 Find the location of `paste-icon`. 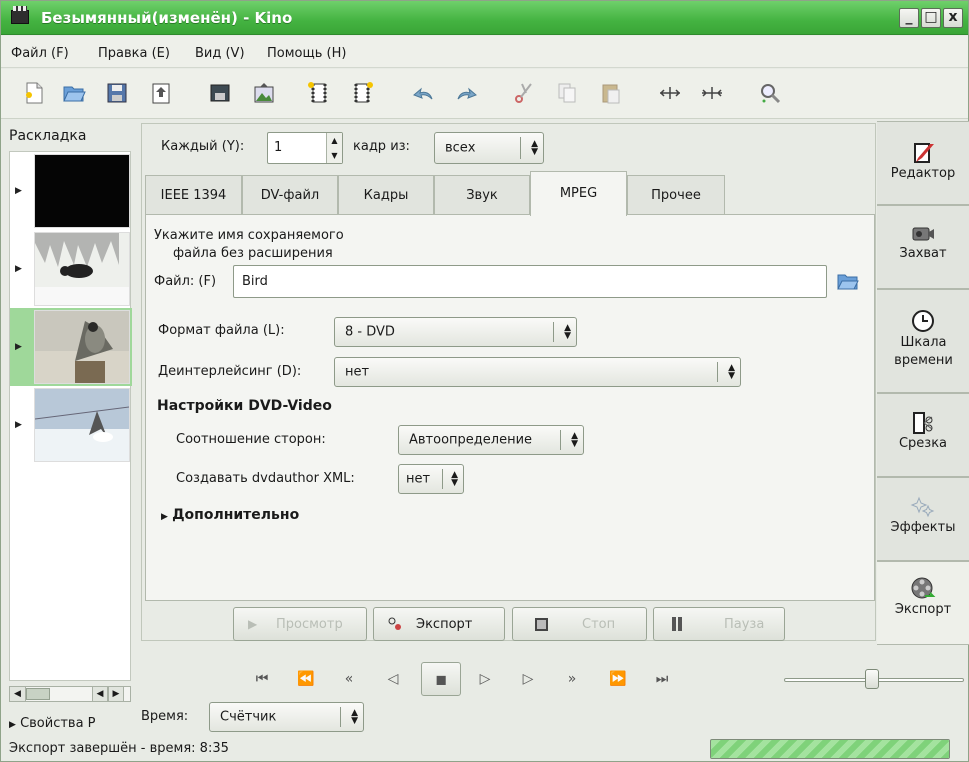

paste-icon is located at coordinates (611, 93).